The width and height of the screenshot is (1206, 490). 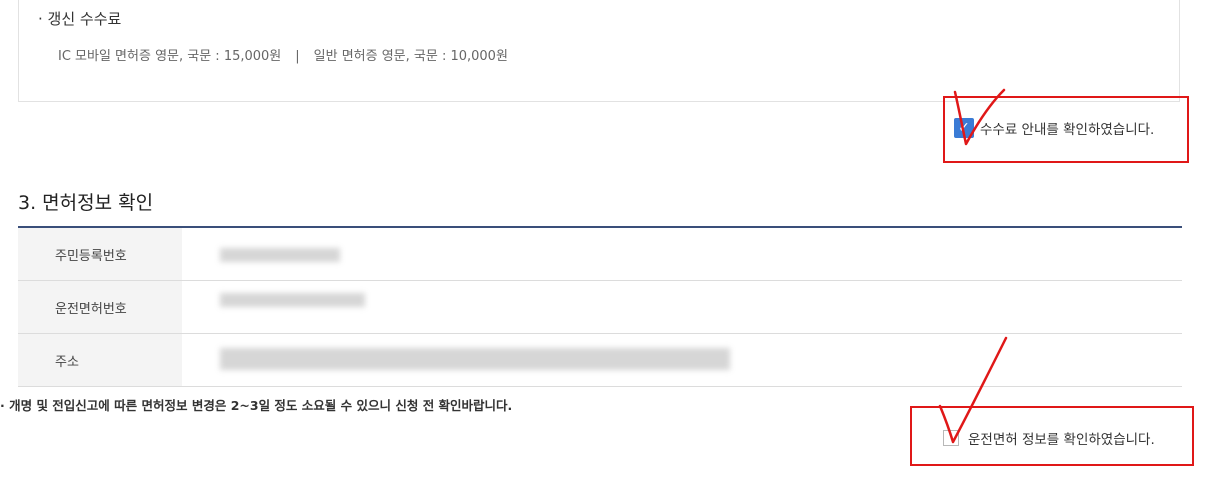 What do you see at coordinates (1066, 129) in the screenshot?
I see `annotation-box-fee` at bounding box center [1066, 129].